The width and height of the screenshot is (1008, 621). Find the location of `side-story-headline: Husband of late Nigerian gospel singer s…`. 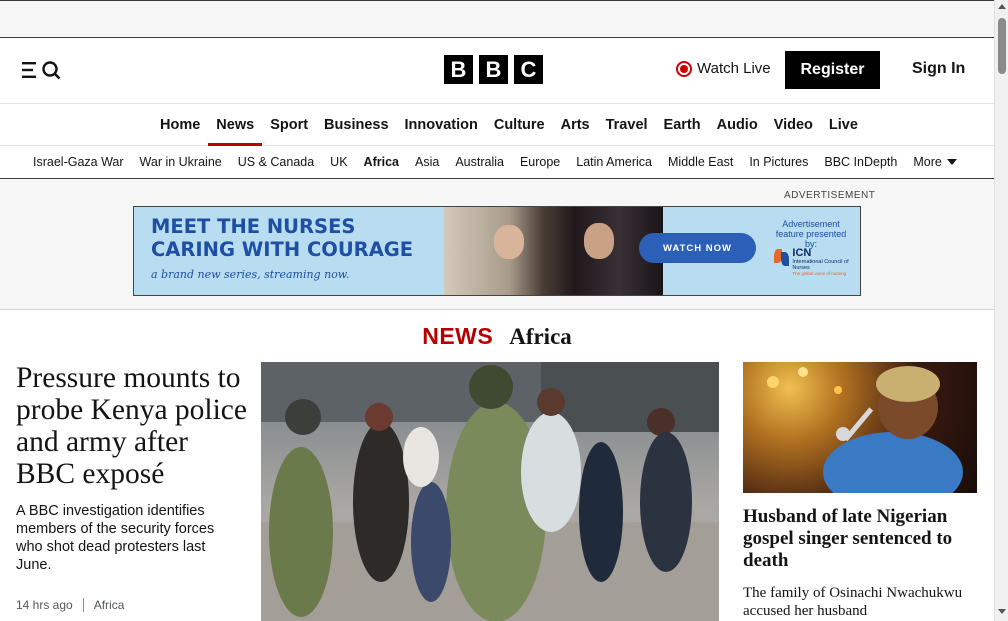

side-story-headline: Husband of late Nigerian gospel singer s… is located at coordinates (863, 539).